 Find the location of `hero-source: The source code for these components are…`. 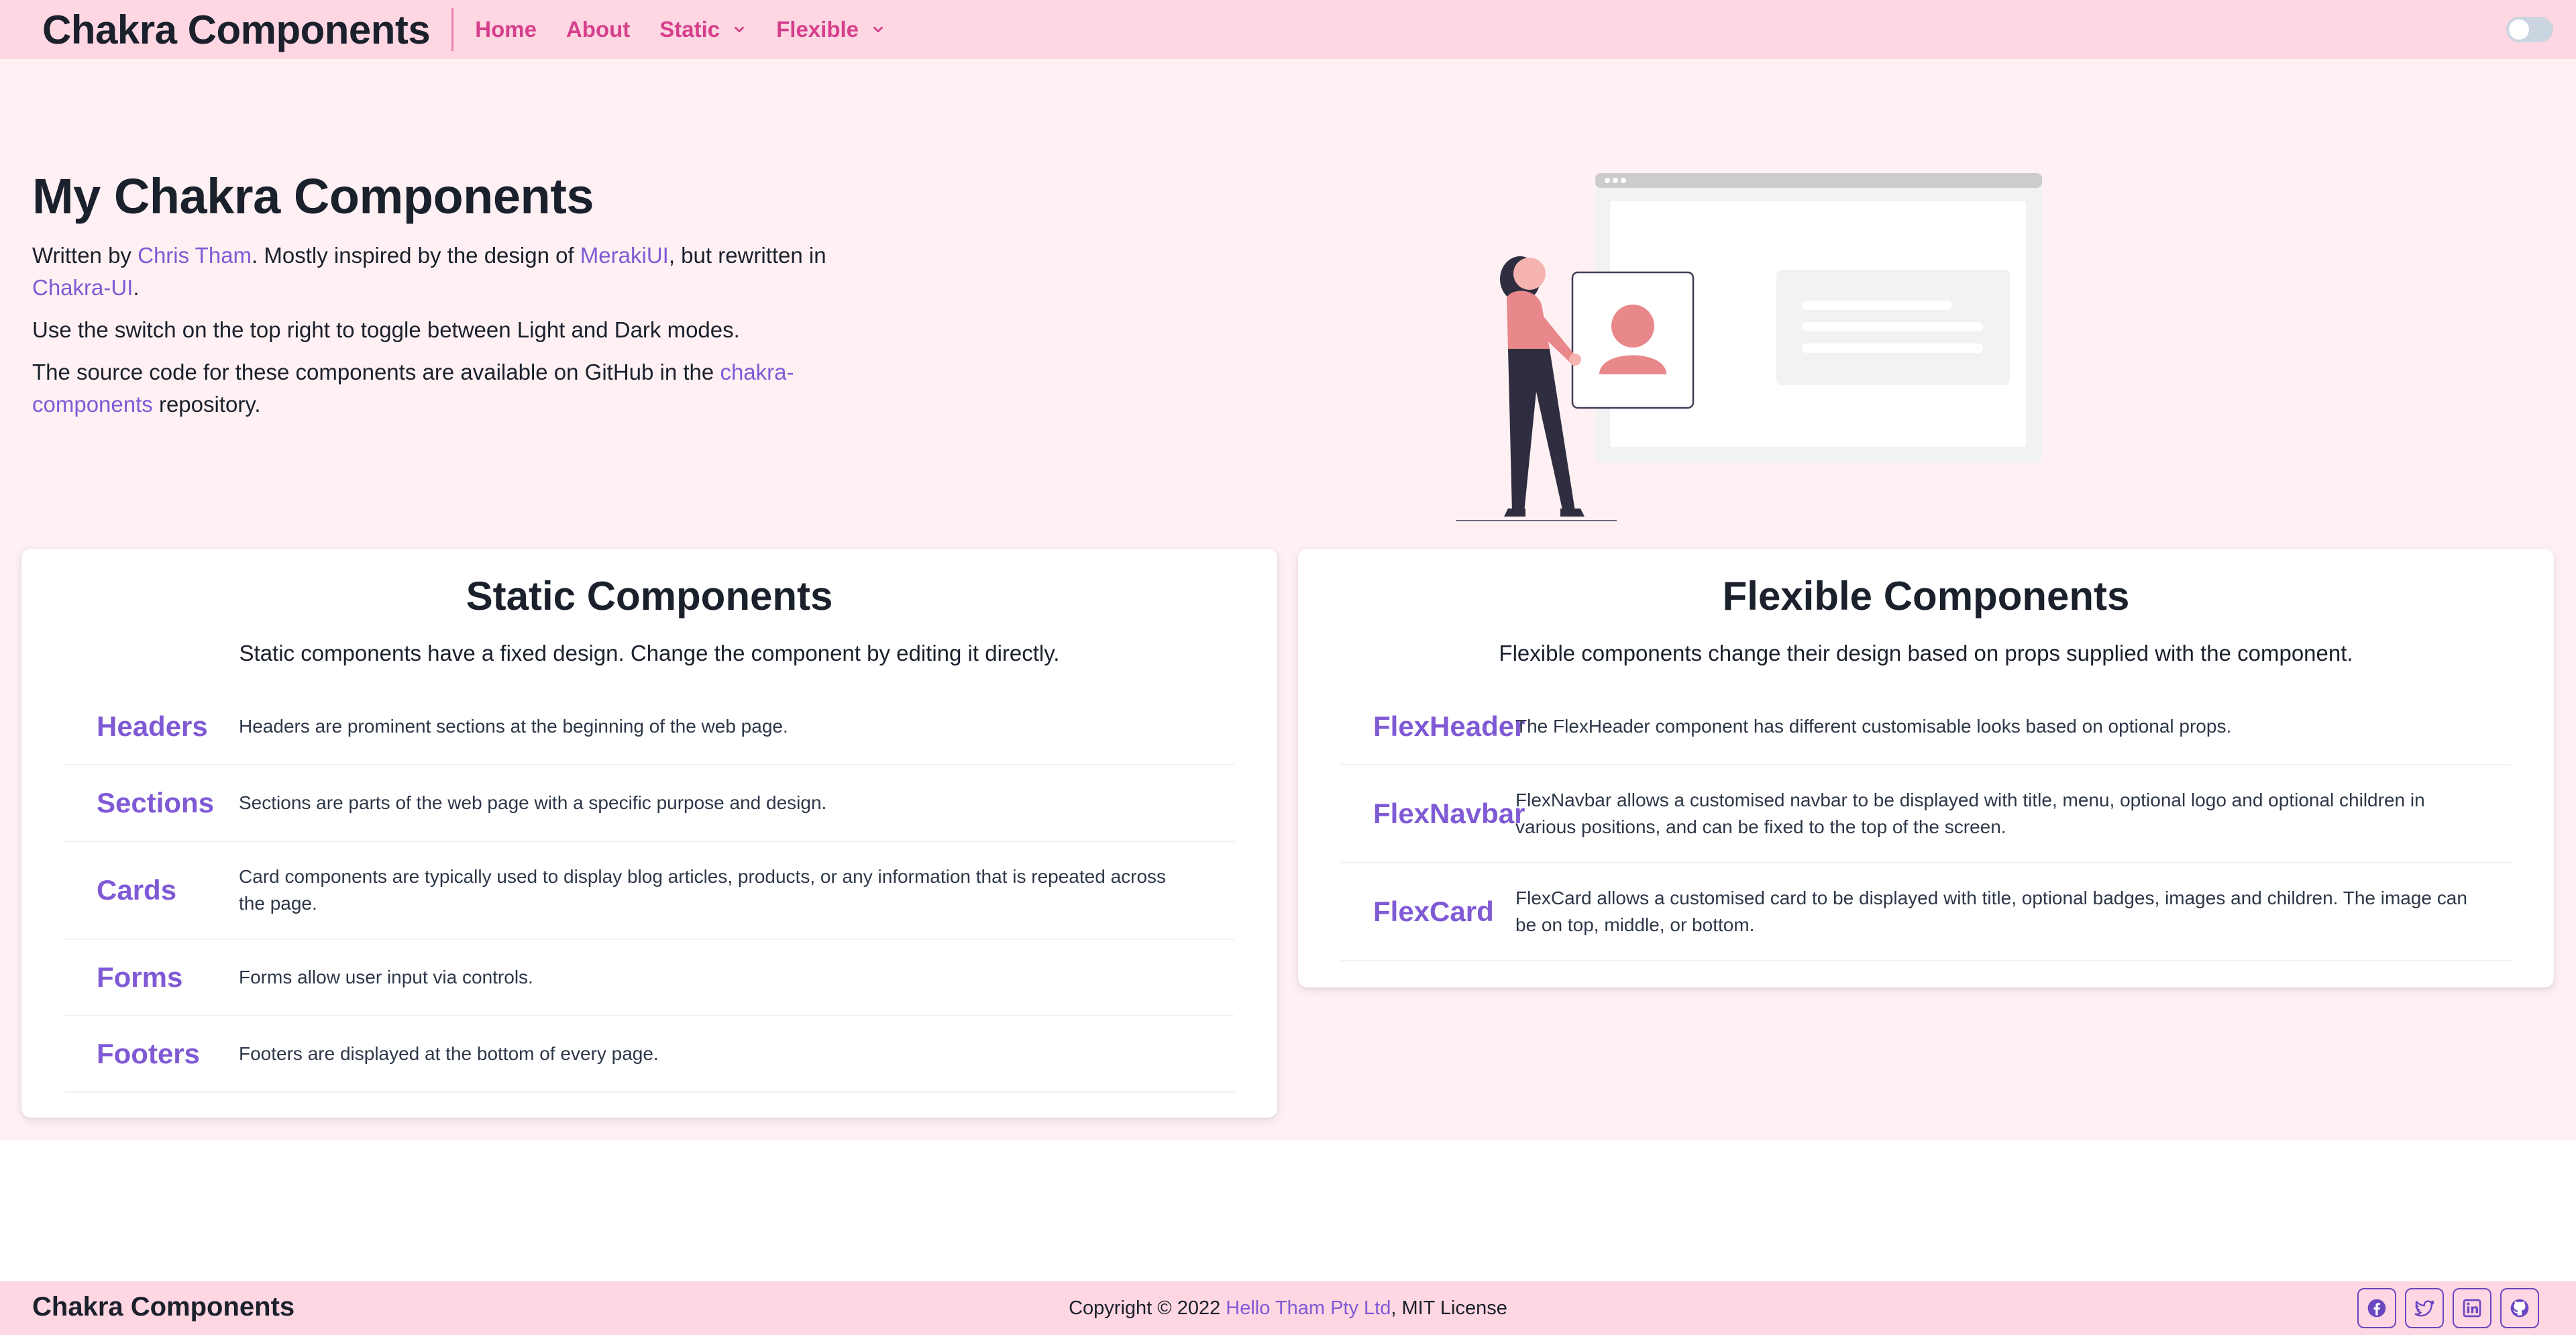

hero-source: The source code for these components are… is located at coordinates (431, 388).